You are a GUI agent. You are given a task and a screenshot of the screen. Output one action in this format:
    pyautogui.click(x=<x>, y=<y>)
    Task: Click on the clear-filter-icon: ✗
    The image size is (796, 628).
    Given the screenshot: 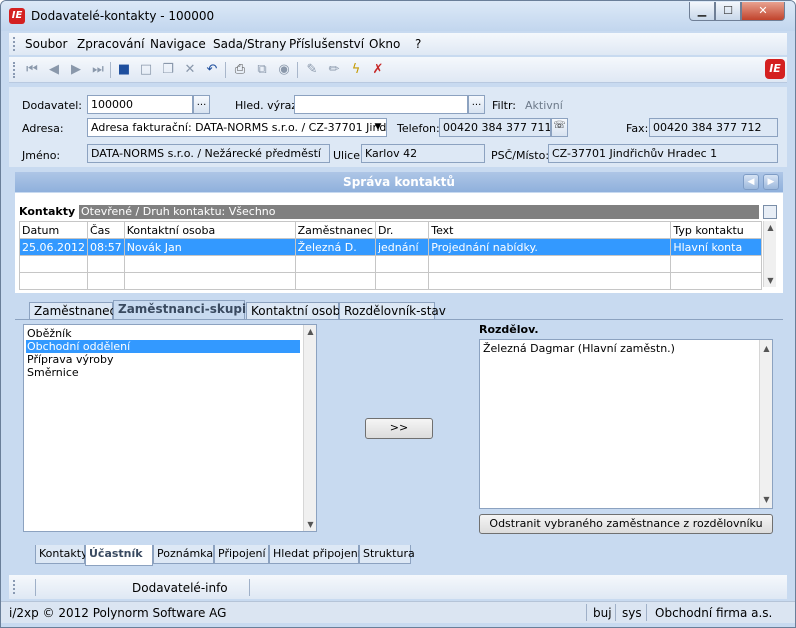 What is the action you would take?
    pyautogui.click(x=378, y=70)
    